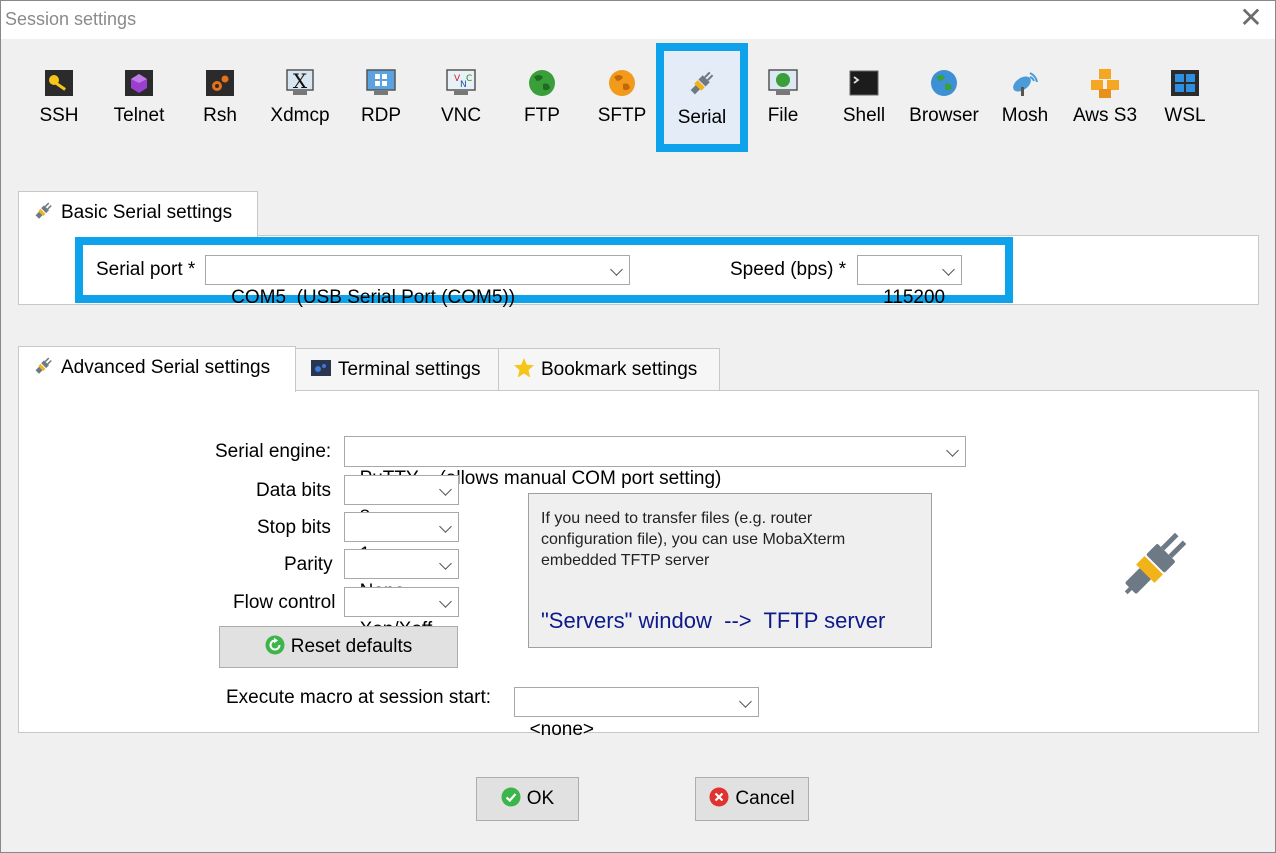 Image resolution: width=1276 pixels, height=853 pixels. What do you see at coordinates (622, 115) in the screenshot?
I see `protocol-label: SFTP` at bounding box center [622, 115].